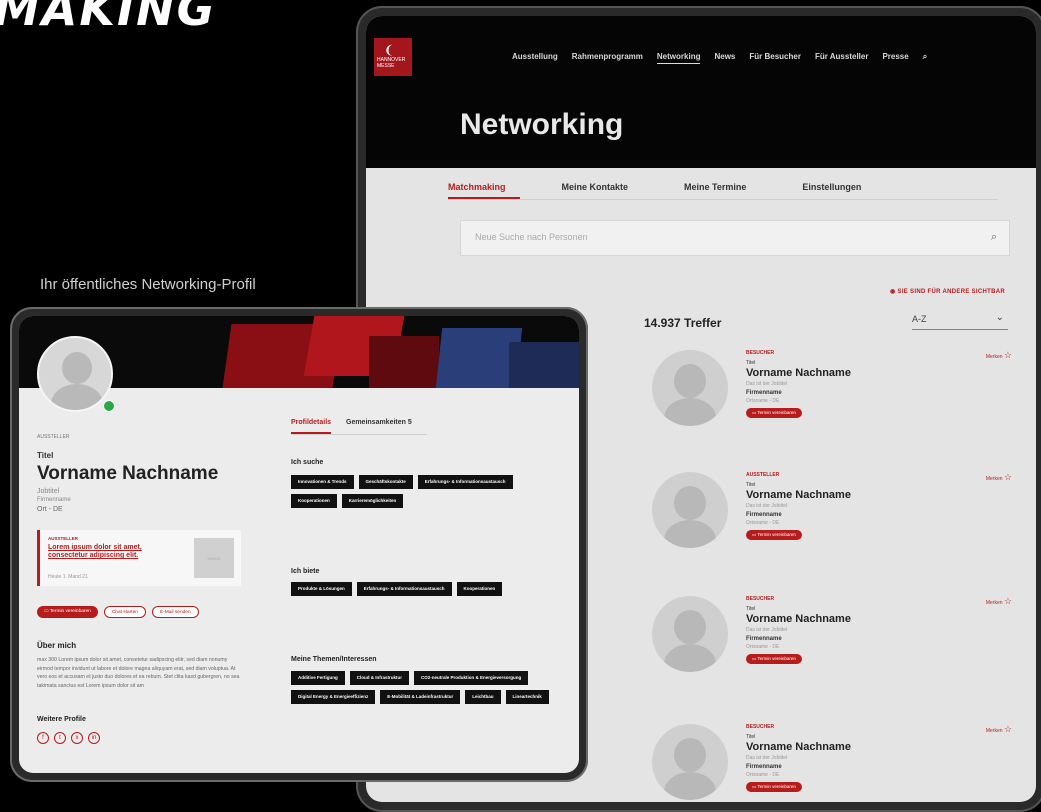 This screenshot has height=812, width=1041. Describe the element at coordinates (43, 738) in the screenshot. I see `facebook-icon: f` at that location.